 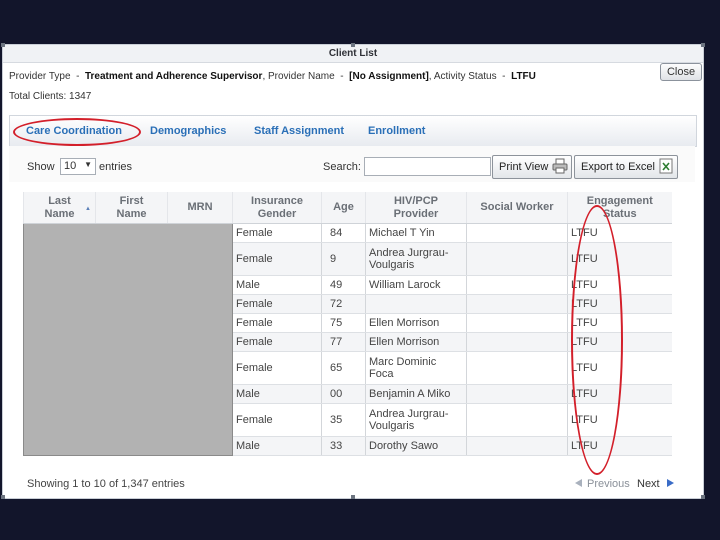 What do you see at coordinates (343, 304) in the screenshot?
I see `age-cell: 72` at bounding box center [343, 304].